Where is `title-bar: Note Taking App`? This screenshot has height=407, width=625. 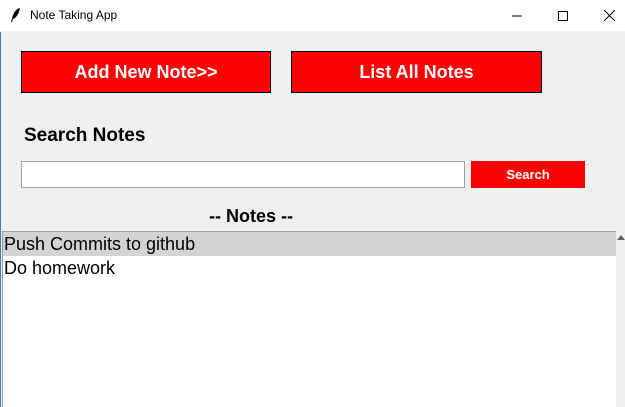 title-bar: Note Taking App is located at coordinates (312, 16).